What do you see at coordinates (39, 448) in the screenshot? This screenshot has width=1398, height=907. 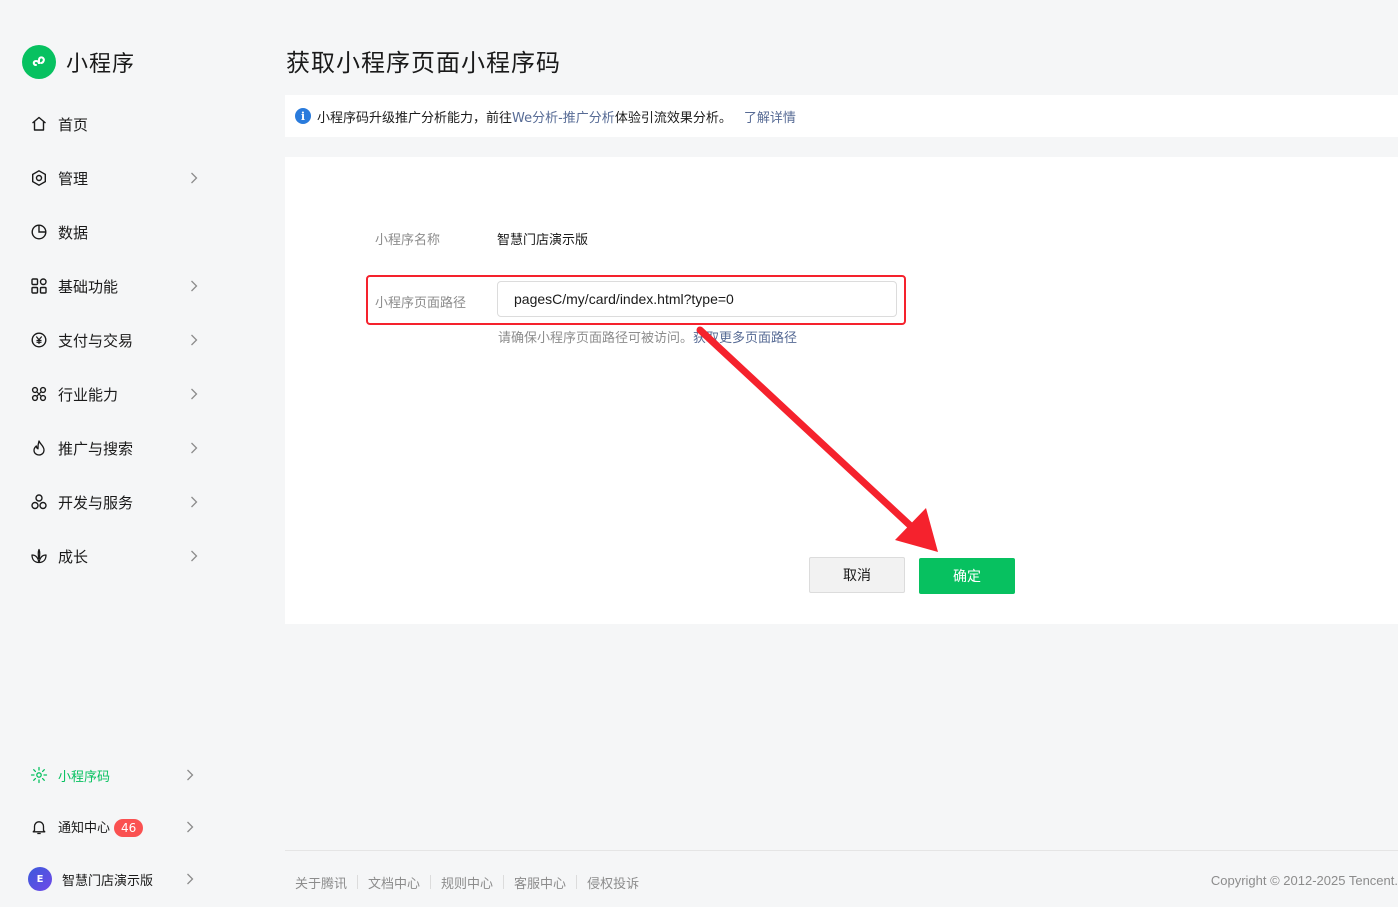 I see `flame-icon` at bounding box center [39, 448].